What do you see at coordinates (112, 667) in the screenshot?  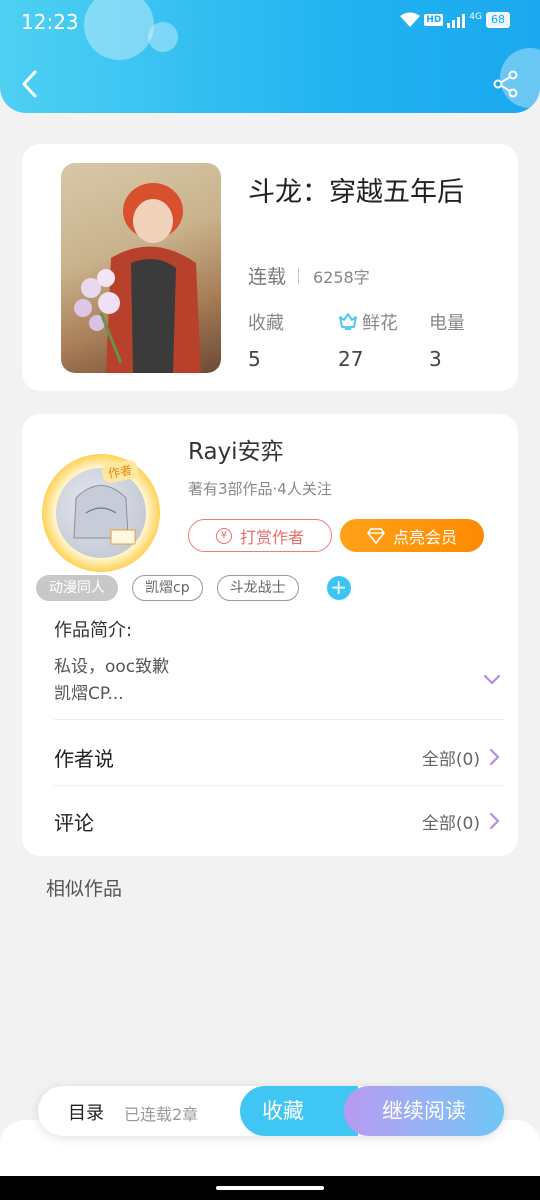 I see `intro-line: 私设，ooc致歉` at bounding box center [112, 667].